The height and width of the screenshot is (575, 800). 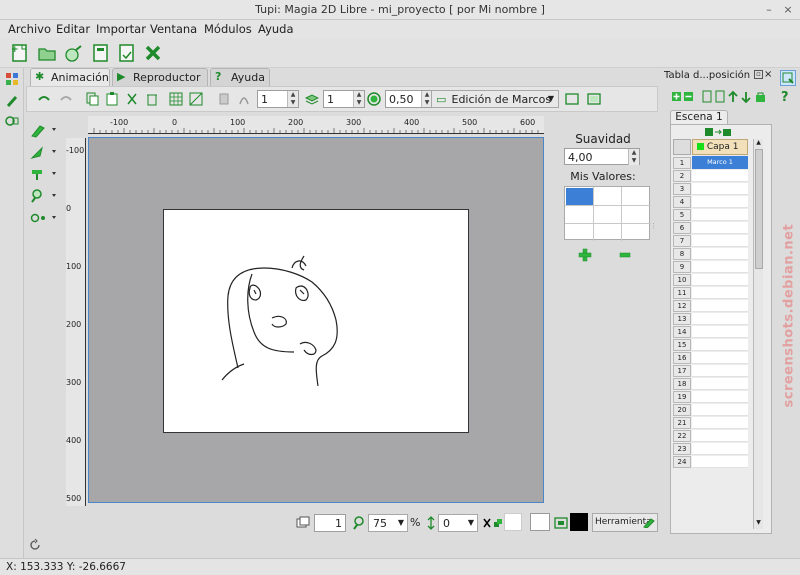 What do you see at coordinates (788, 78) in the screenshot?
I see `exposure-sheet-toggle-icon` at bounding box center [788, 78].